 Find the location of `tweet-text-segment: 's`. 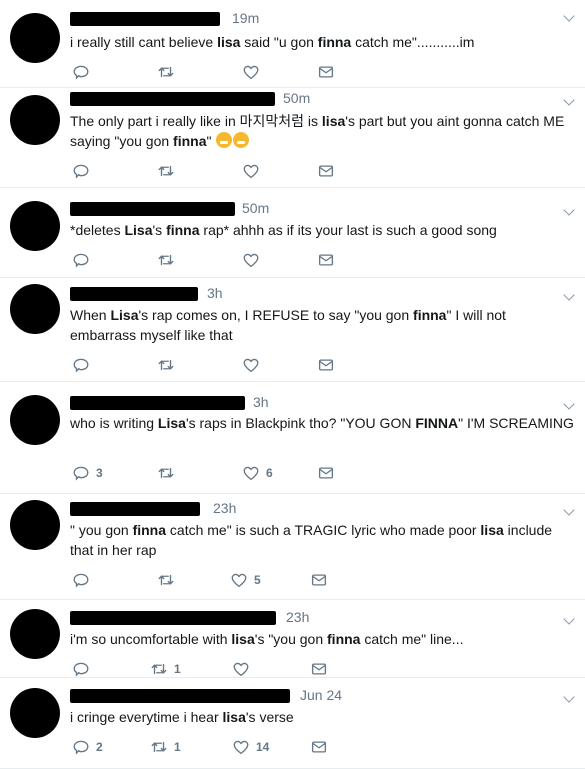

tweet-text-segment: 's is located at coordinates (159, 230).